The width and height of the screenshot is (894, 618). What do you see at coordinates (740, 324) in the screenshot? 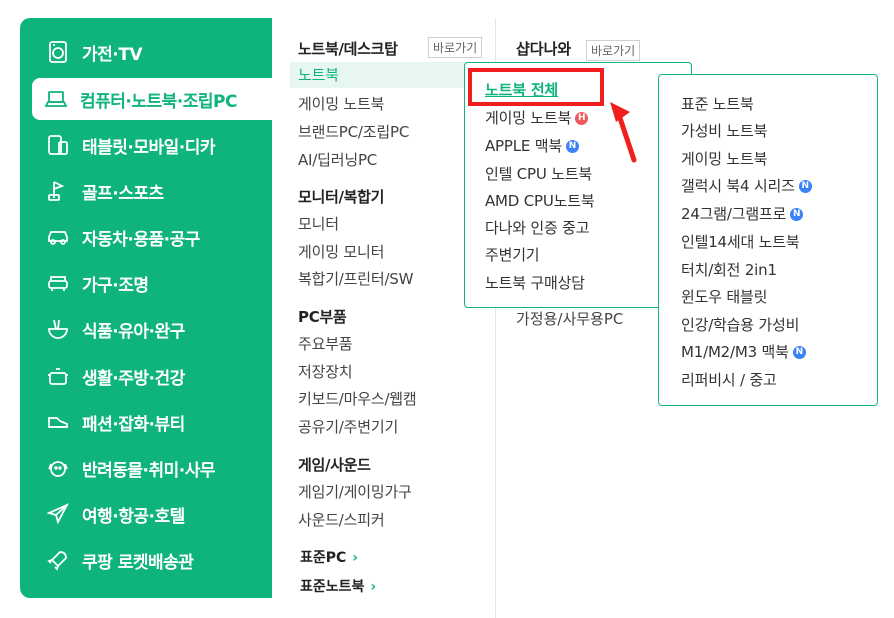
I see `menu-item: 인강/학습용 가성비` at bounding box center [740, 324].